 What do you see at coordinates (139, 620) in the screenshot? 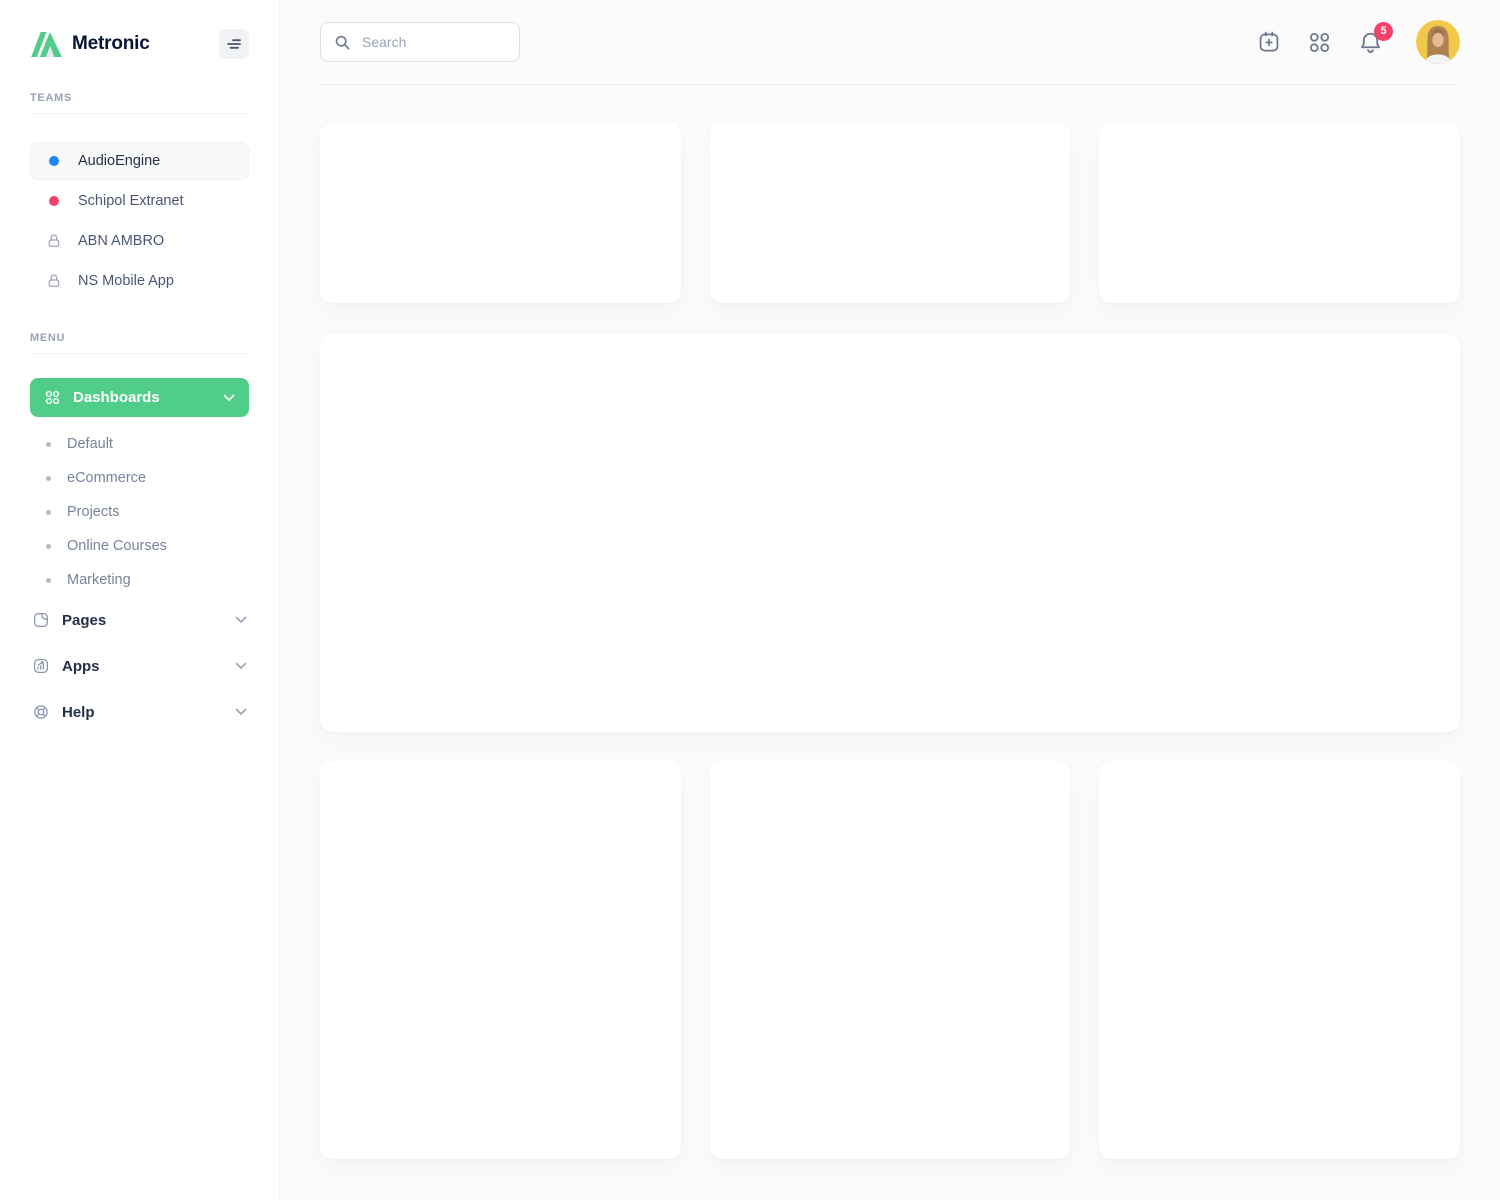
I see `menu-item-pages: Pages` at bounding box center [139, 620].